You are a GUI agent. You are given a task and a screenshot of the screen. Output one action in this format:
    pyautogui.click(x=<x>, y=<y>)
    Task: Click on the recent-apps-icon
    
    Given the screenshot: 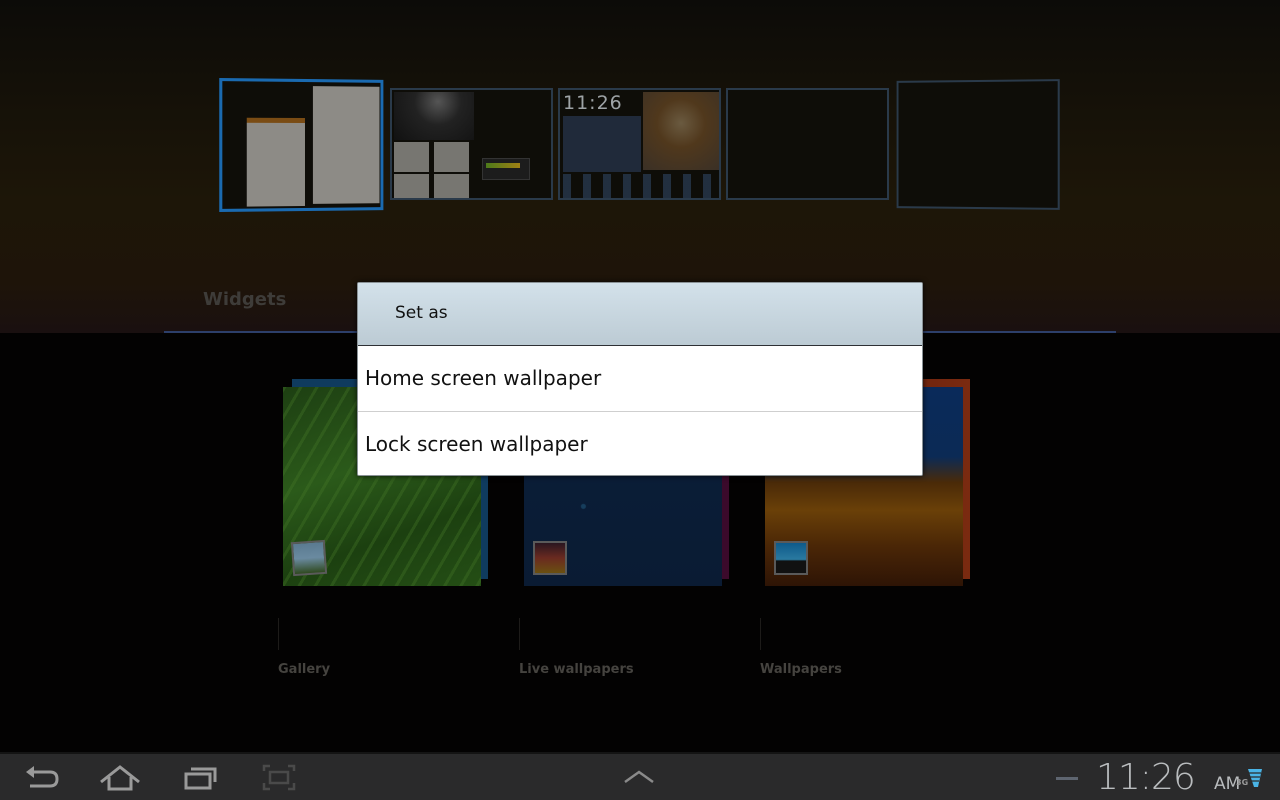 What is the action you would take?
    pyautogui.click(x=200, y=778)
    